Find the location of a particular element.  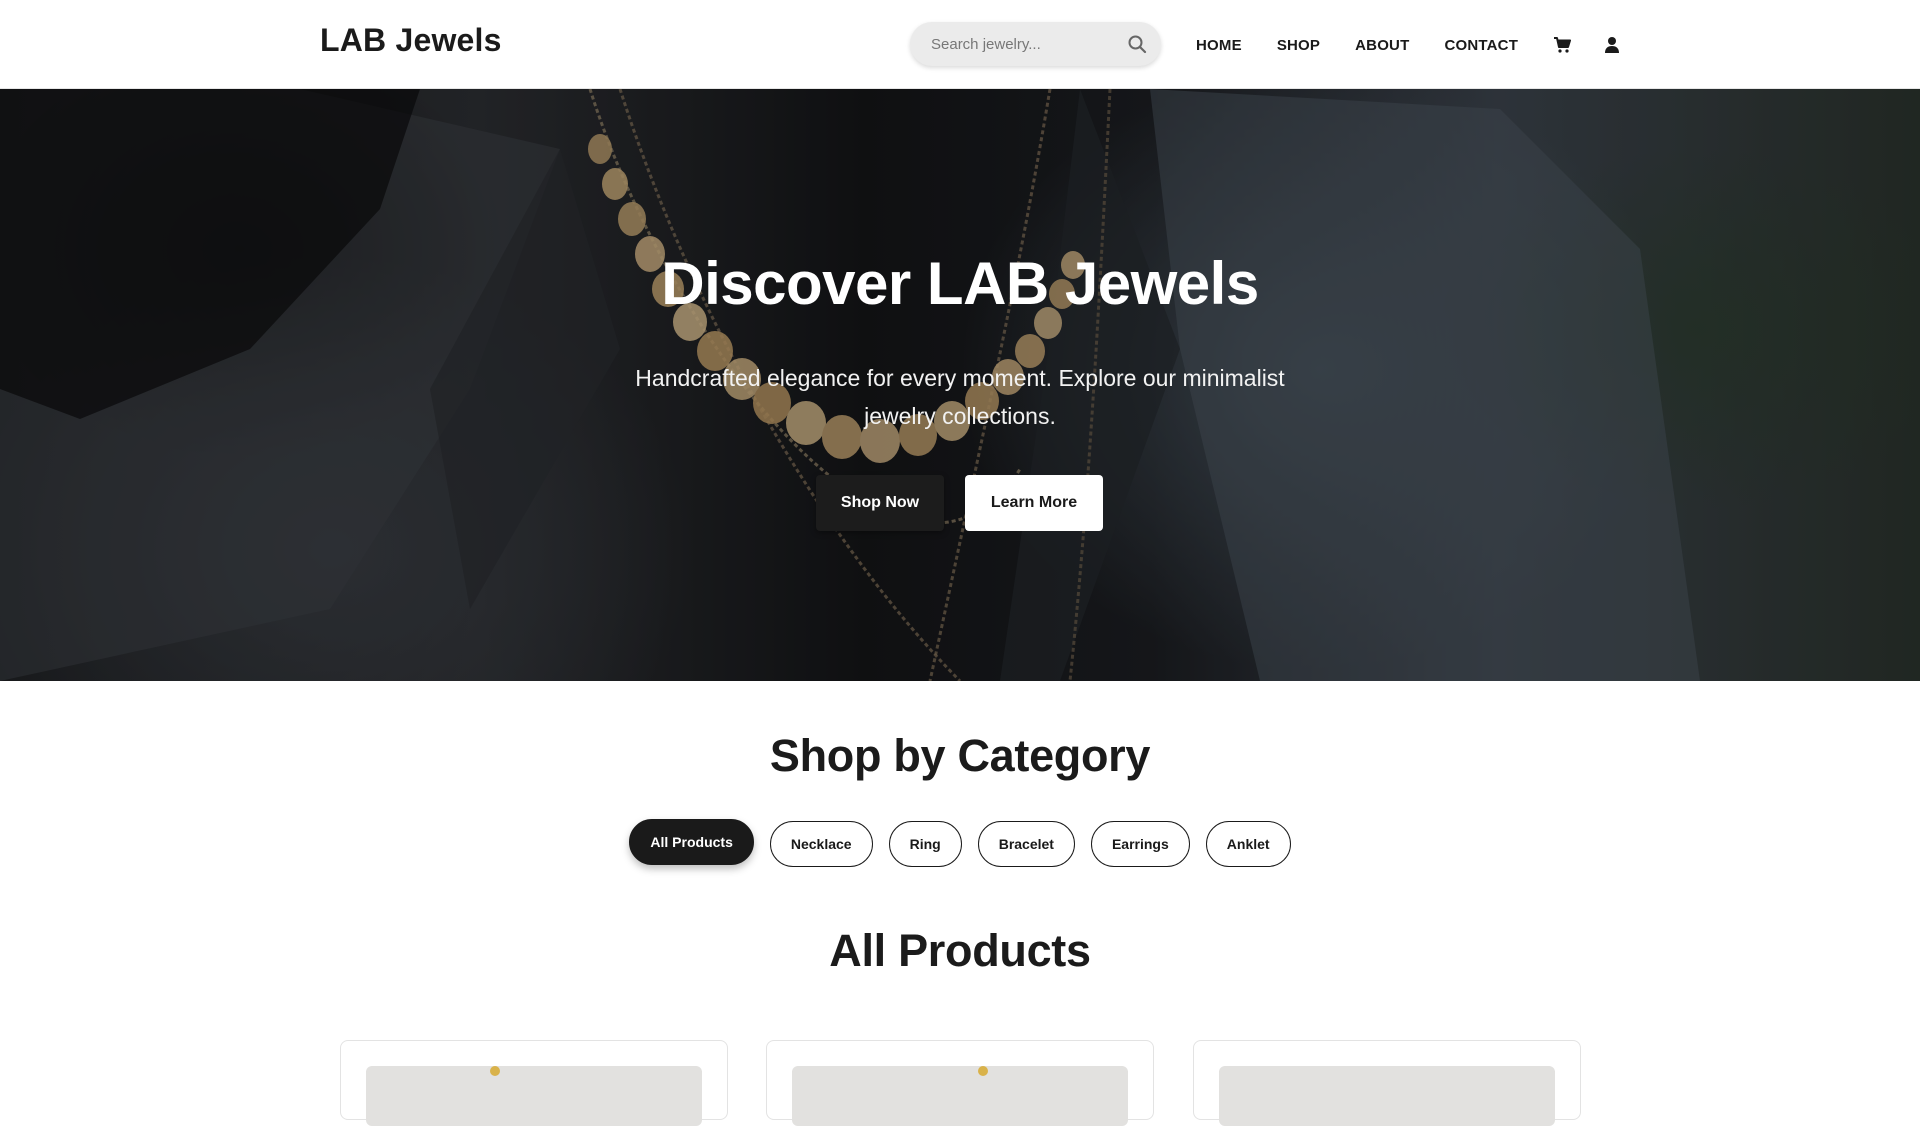

shop-now-button: Shop Now is located at coordinates (880, 503).